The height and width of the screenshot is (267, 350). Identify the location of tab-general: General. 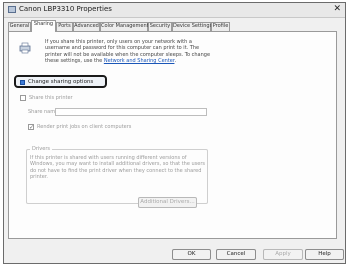
(19, 26).